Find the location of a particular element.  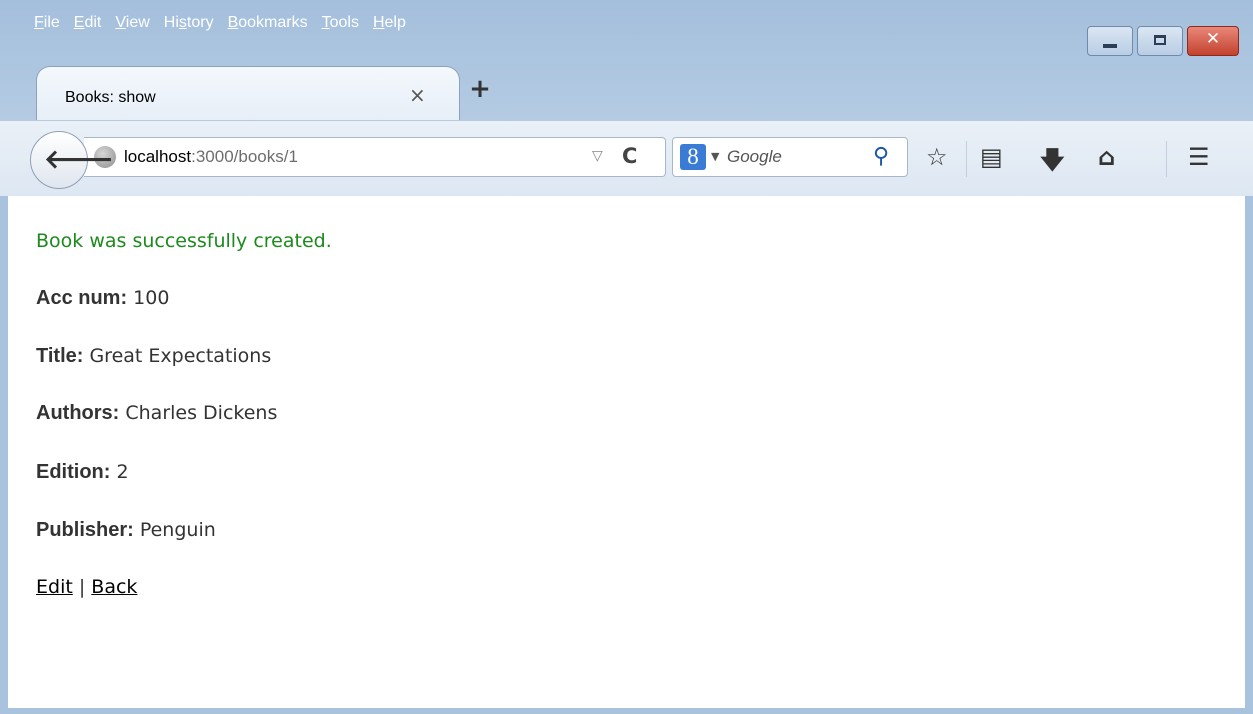

search-input: Google is located at coordinates (754, 157).